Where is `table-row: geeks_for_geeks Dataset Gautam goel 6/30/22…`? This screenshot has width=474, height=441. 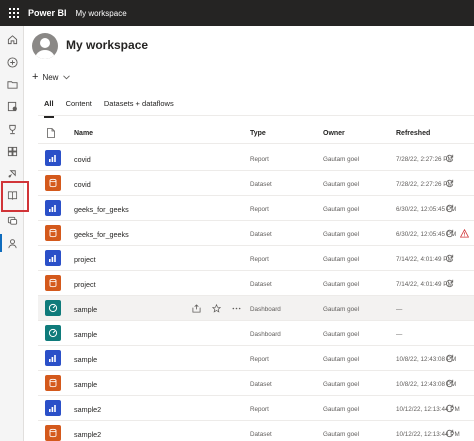 table-row: geeks_for_geeks Dataset Gautam goel 6/30/22… is located at coordinates (256, 233).